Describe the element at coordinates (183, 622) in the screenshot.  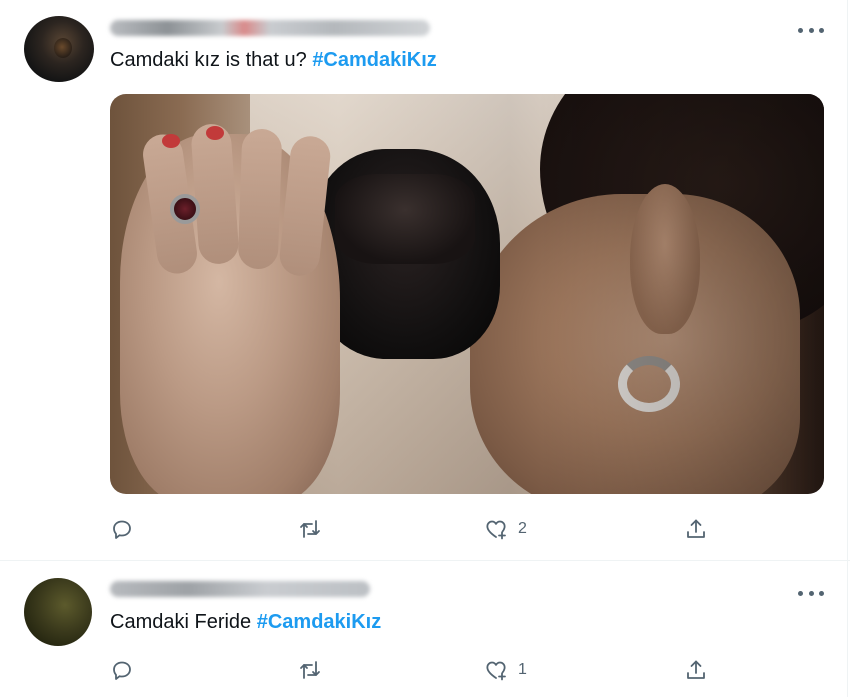
I see `tweet-text-body: Camdaki Feride` at that location.